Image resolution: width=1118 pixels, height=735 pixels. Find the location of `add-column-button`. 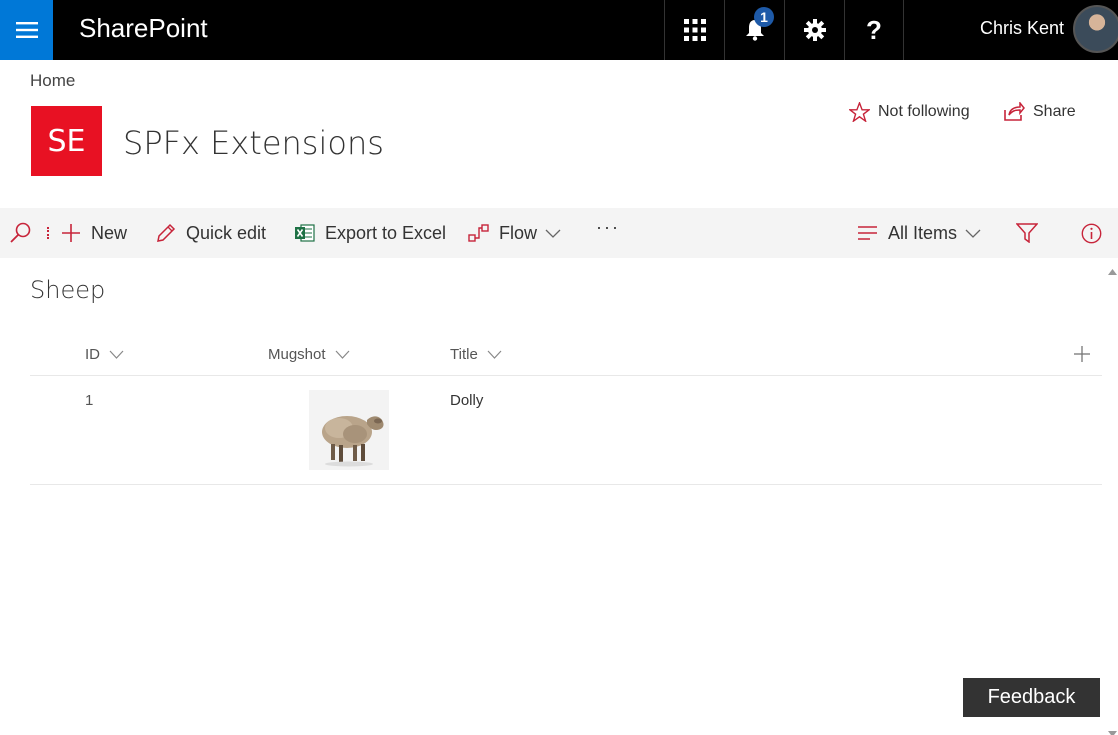

add-column-button is located at coordinates (1082, 356).